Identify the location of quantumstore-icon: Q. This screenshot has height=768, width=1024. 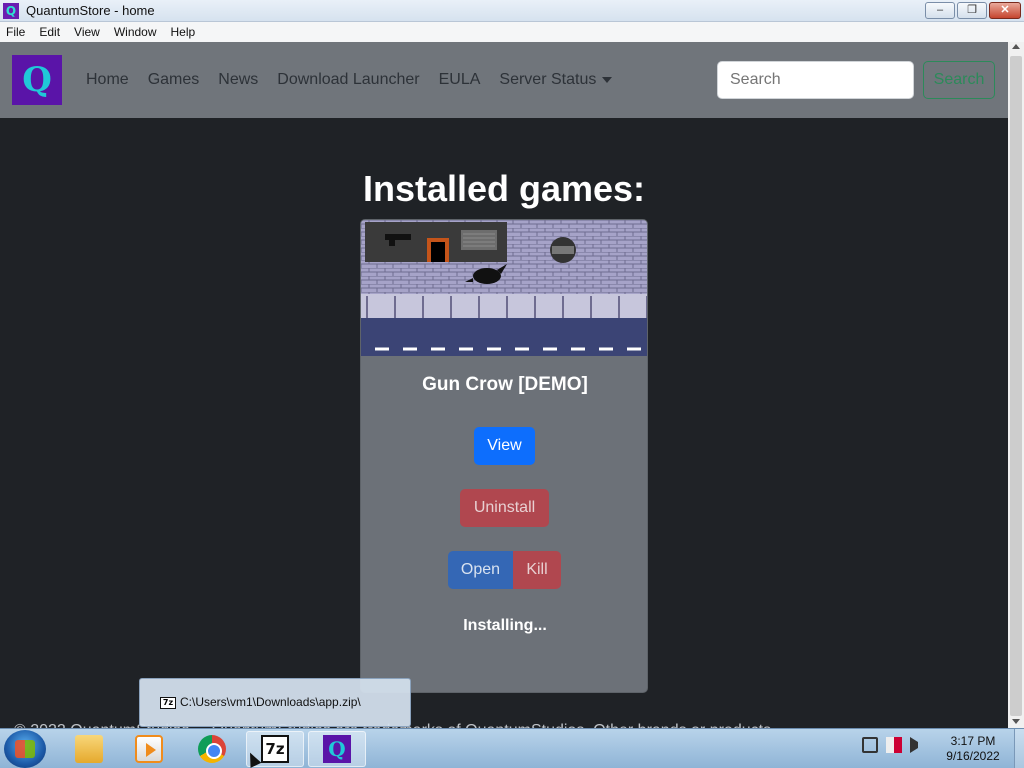
(337, 749).